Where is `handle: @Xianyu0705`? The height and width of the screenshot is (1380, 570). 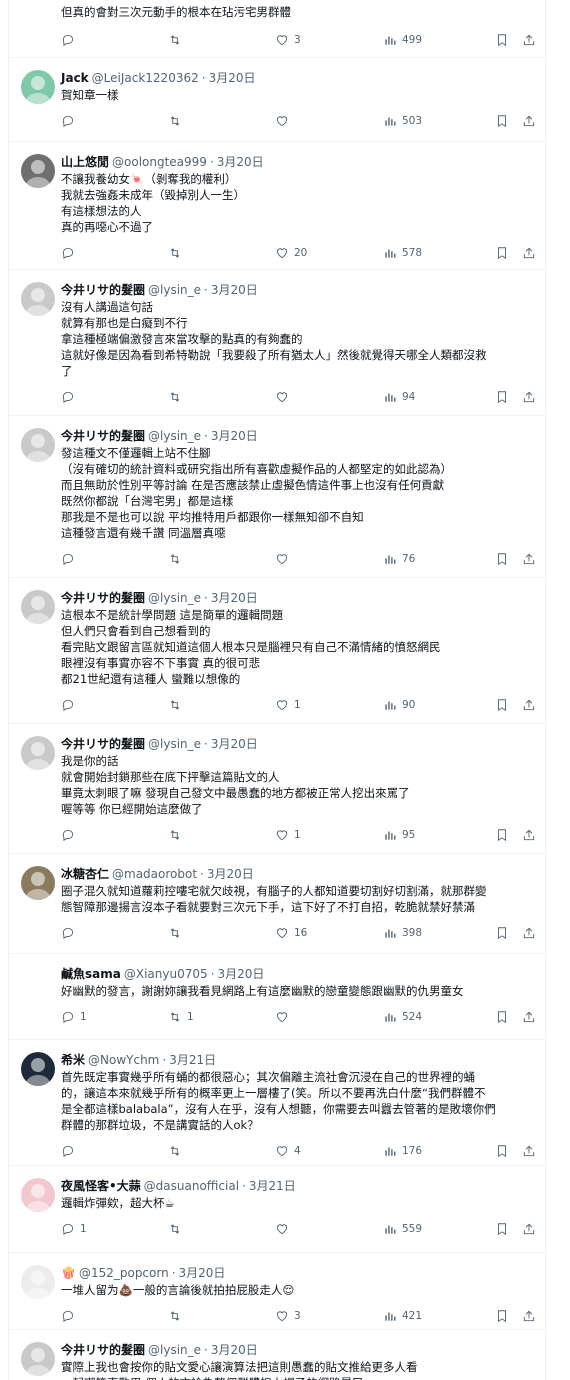
handle: @Xianyu0705 is located at coordinates (166, 974).